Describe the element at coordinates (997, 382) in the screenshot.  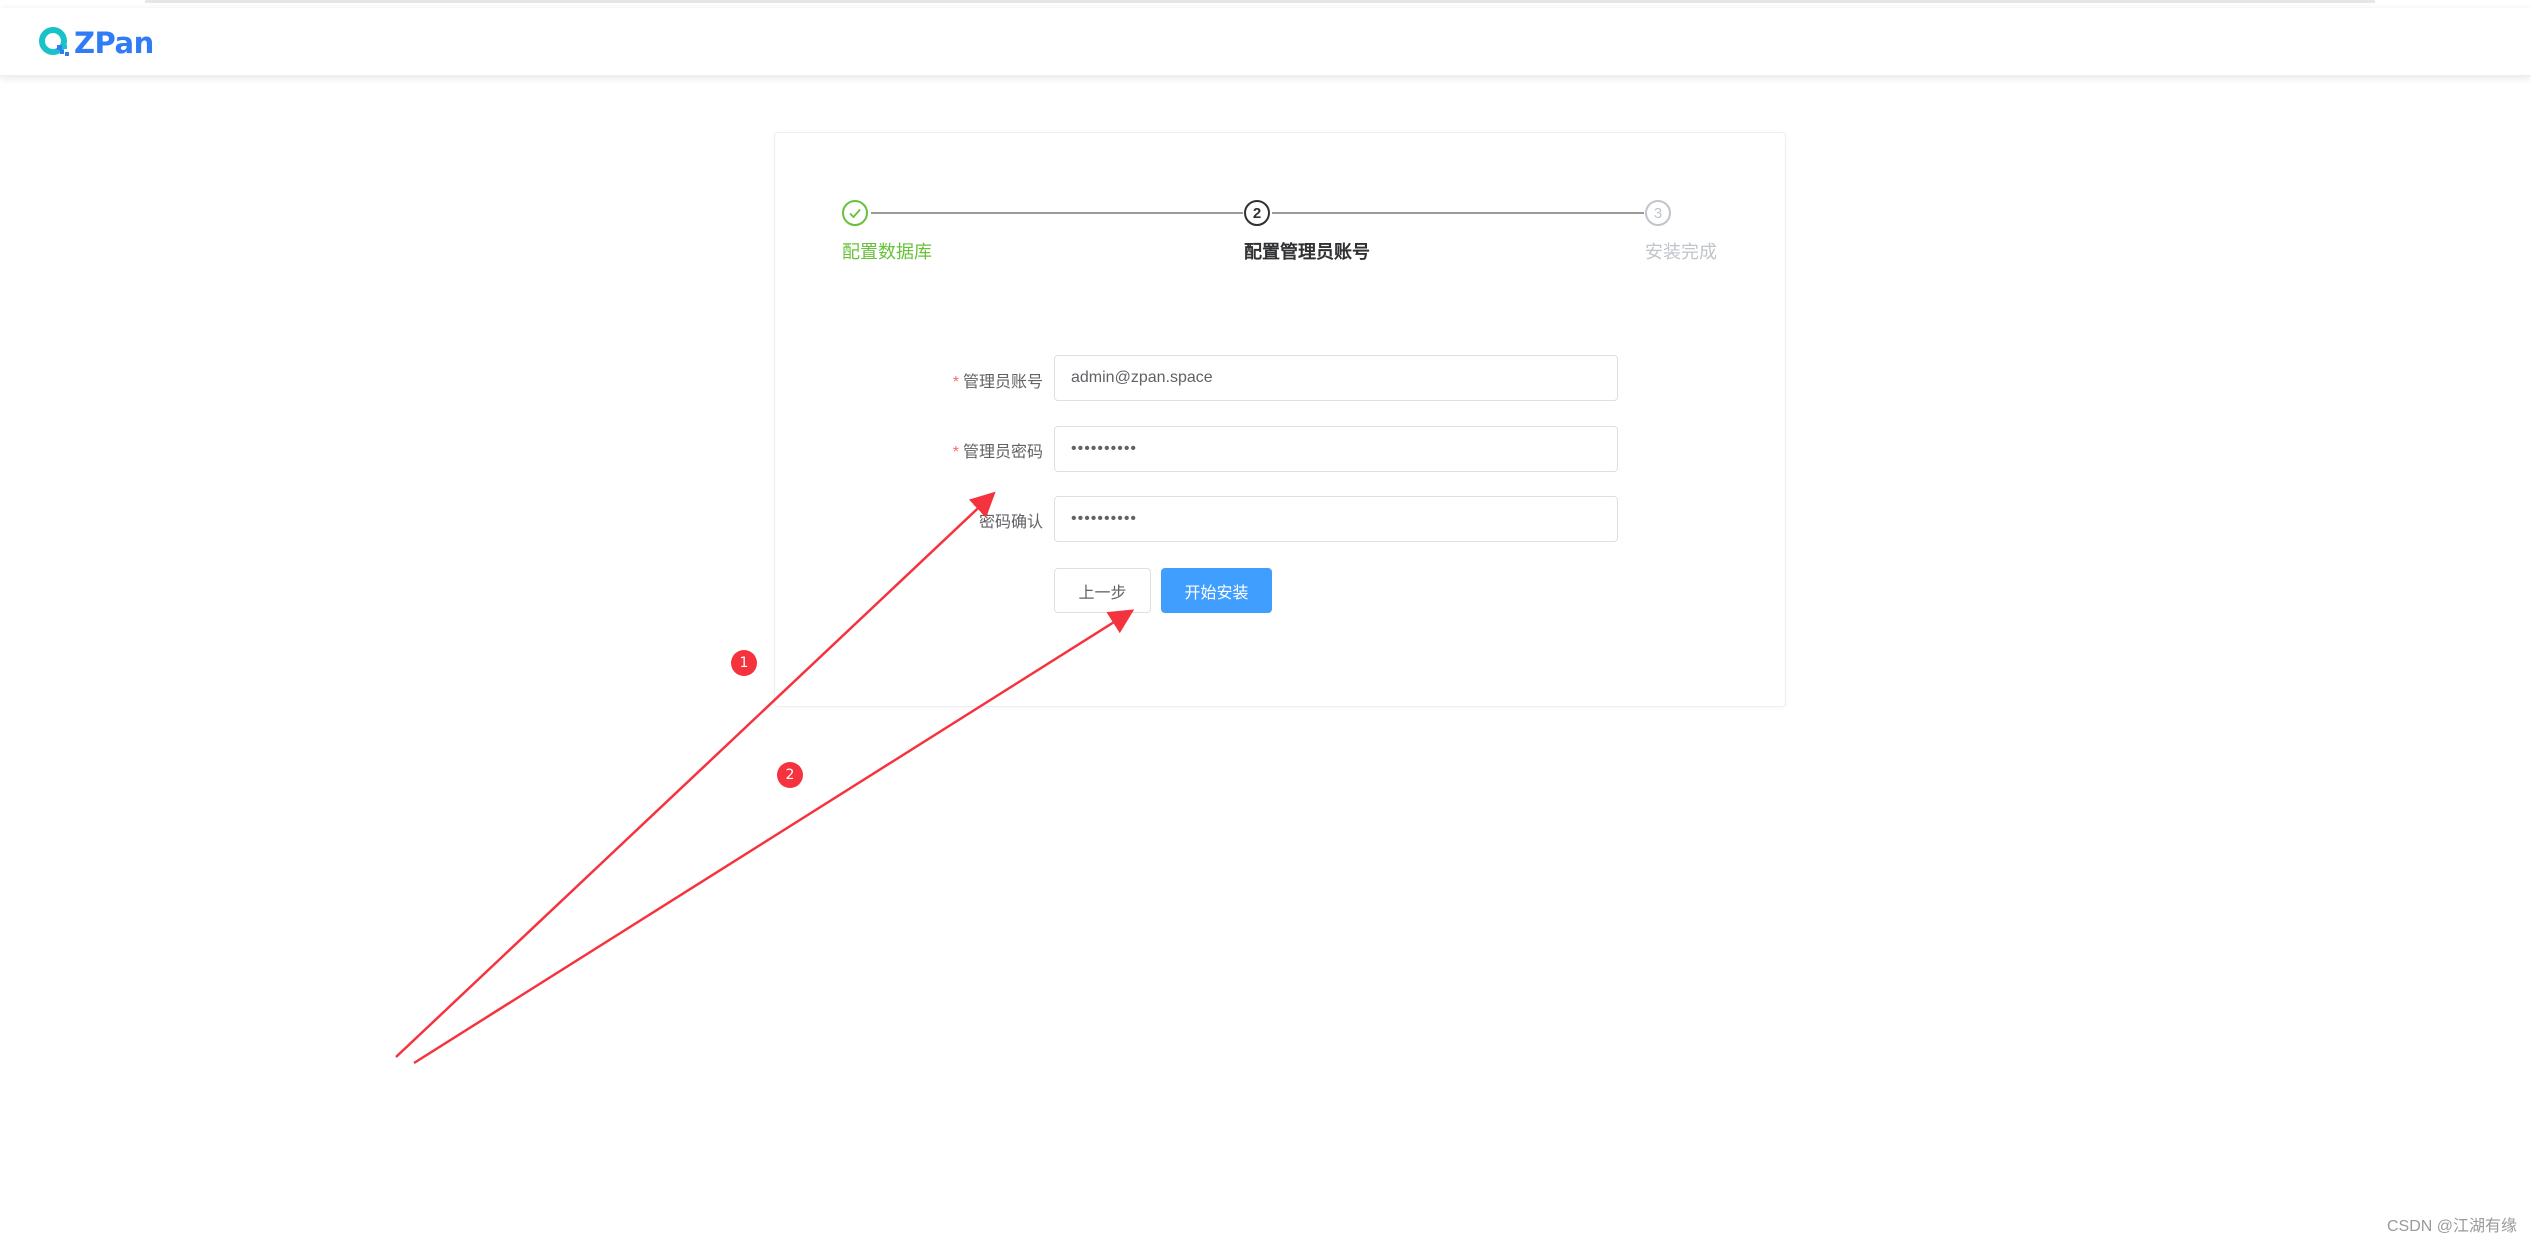
I see `account-label: * 管理员账号` at that location.